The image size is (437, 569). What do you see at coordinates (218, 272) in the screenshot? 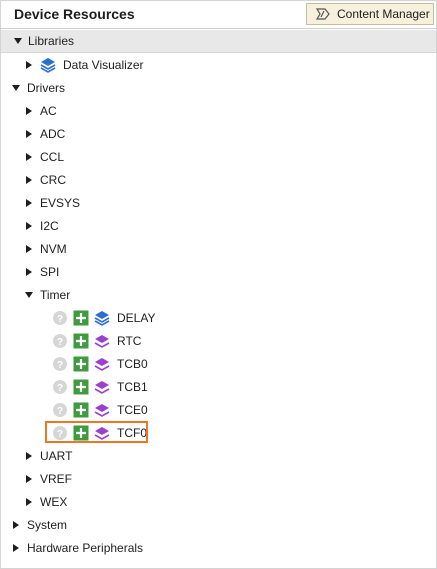
I see `tree-node-spi: SPI` at bounding box center [218, 272].